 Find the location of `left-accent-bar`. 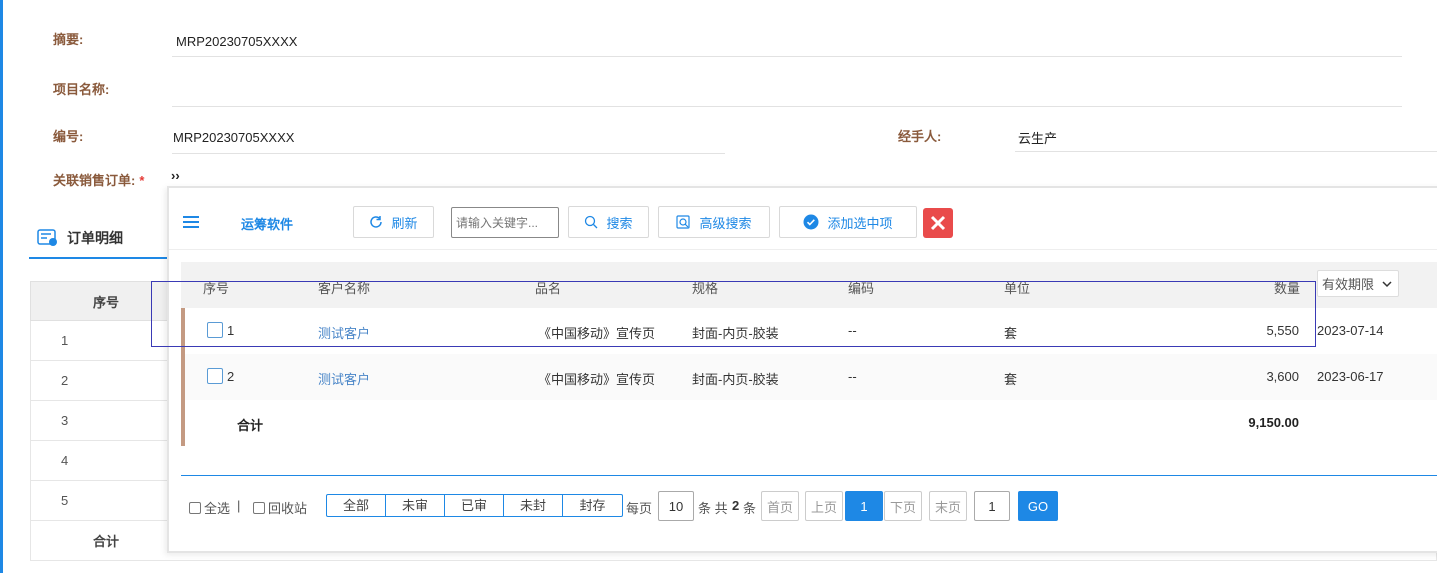

left-accent-bar is located at coordinates (1, 286).